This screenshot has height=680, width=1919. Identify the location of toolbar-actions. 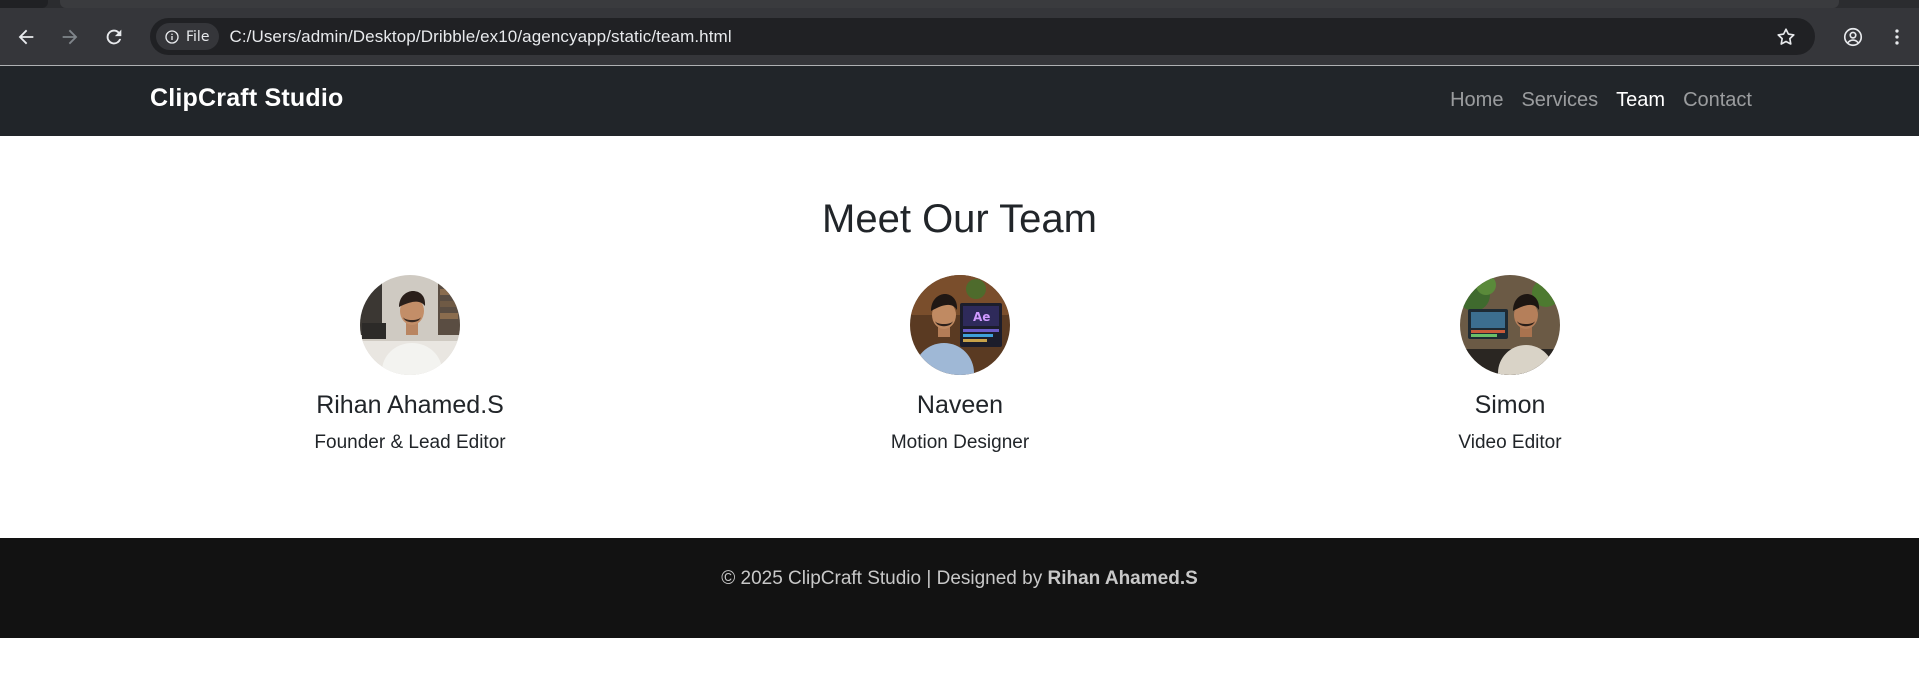
(1875, 36).